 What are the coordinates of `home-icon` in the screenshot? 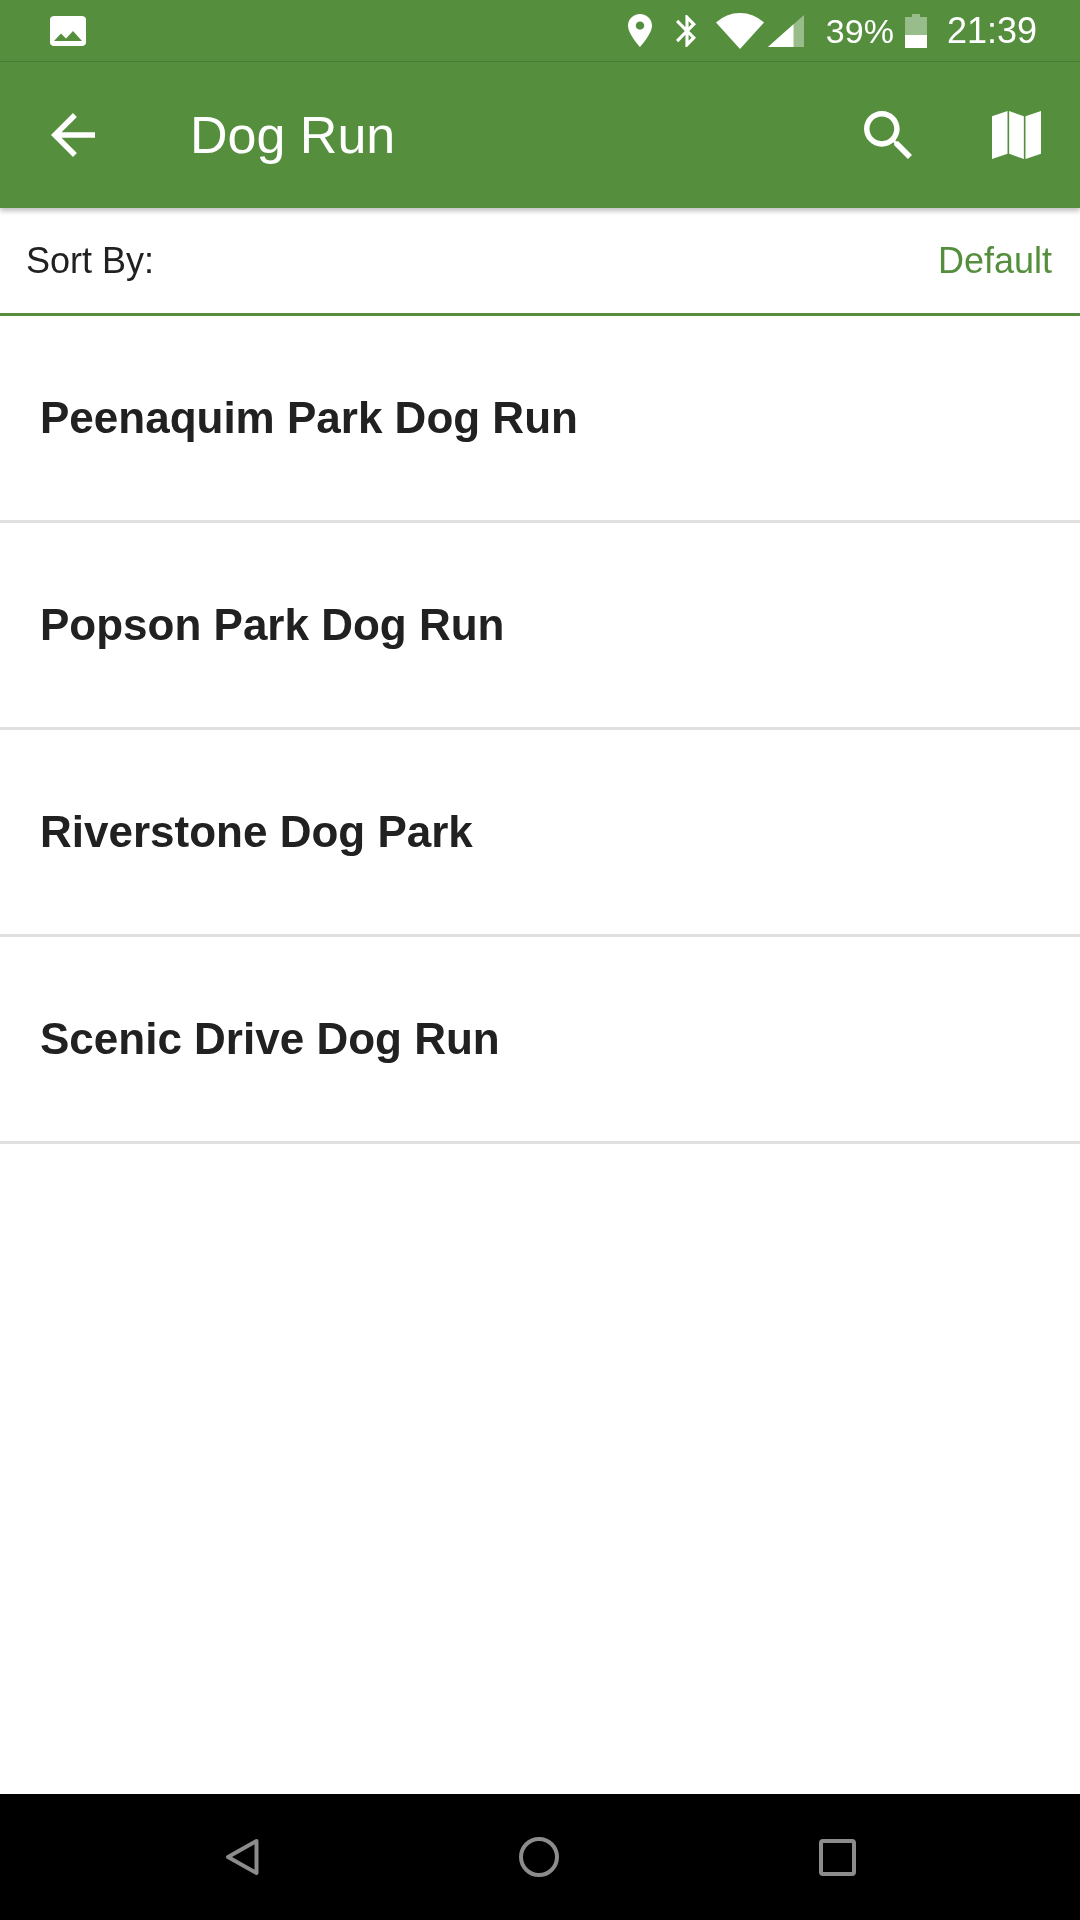 It's located at (538, 1857).